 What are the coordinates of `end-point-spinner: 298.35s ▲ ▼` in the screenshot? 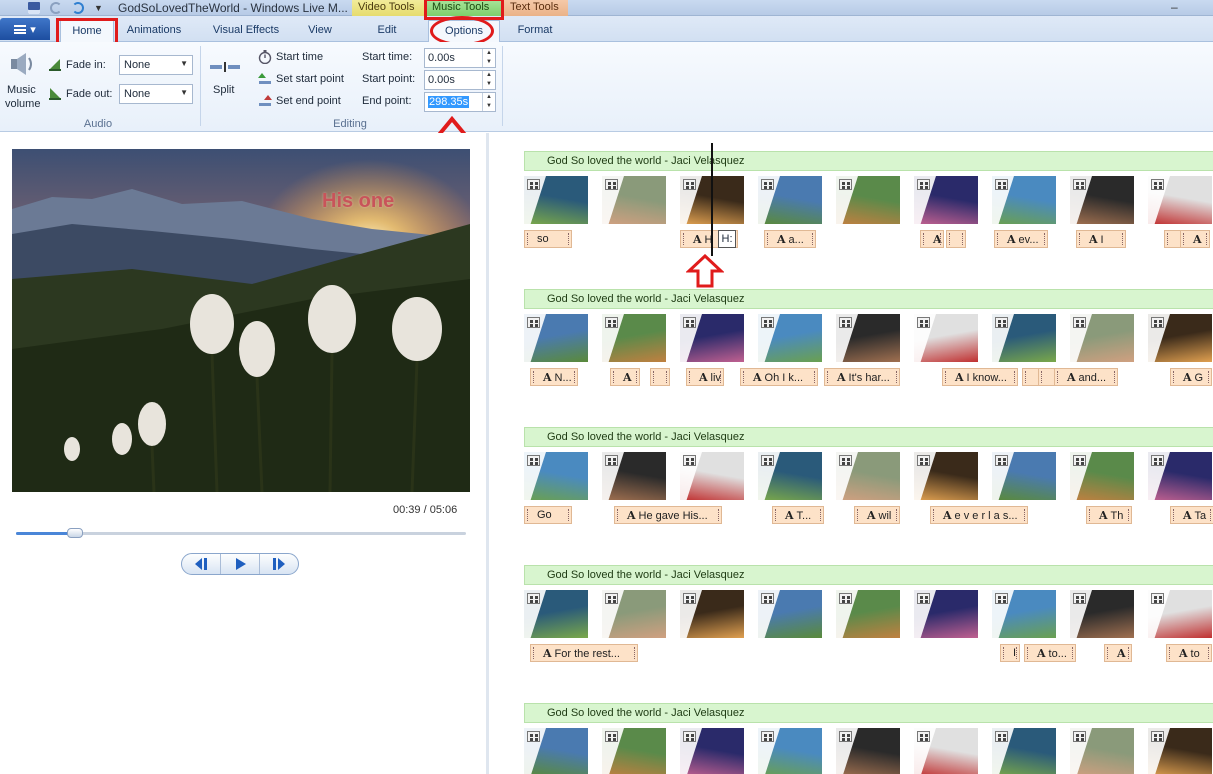 It's located at (460, 102).